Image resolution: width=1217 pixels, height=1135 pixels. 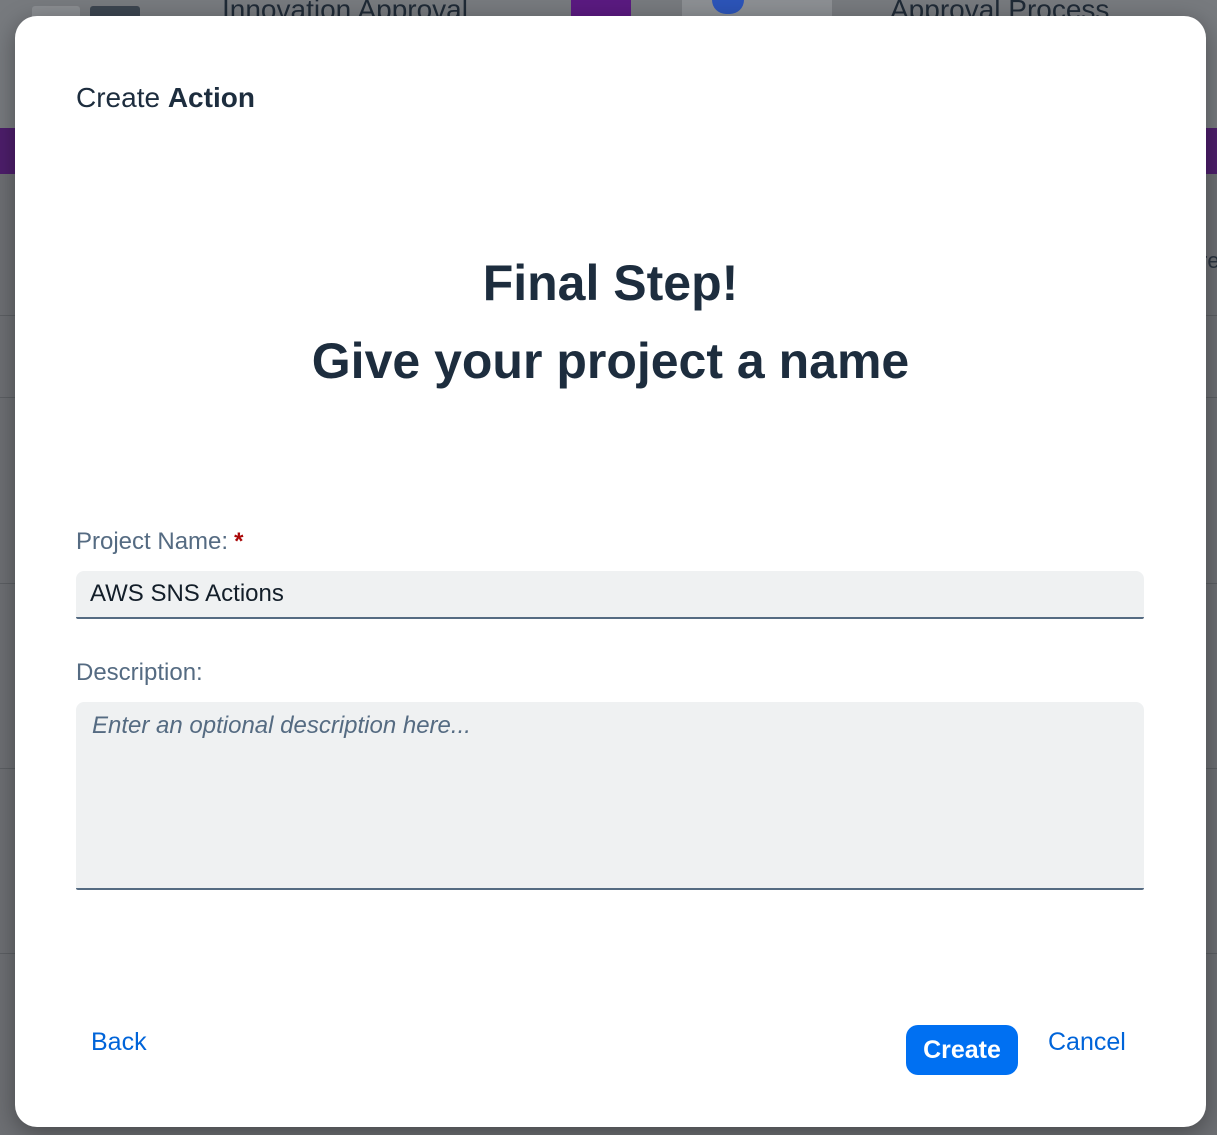 What do you see at coordinates (211, 97) in the screenshot?
I see `dialog-title-bold: Action` at bounding box center [211, 97].